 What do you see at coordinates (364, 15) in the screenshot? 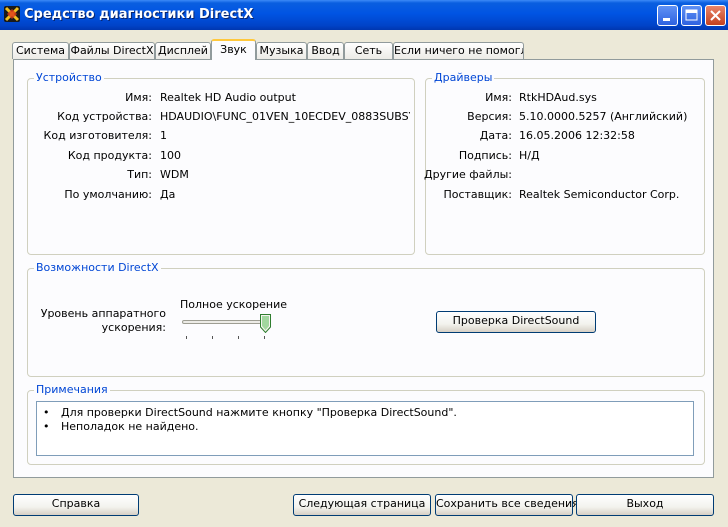
I see `title-bar: Средство диагностики DirectX` at bounding box center [364, 15].